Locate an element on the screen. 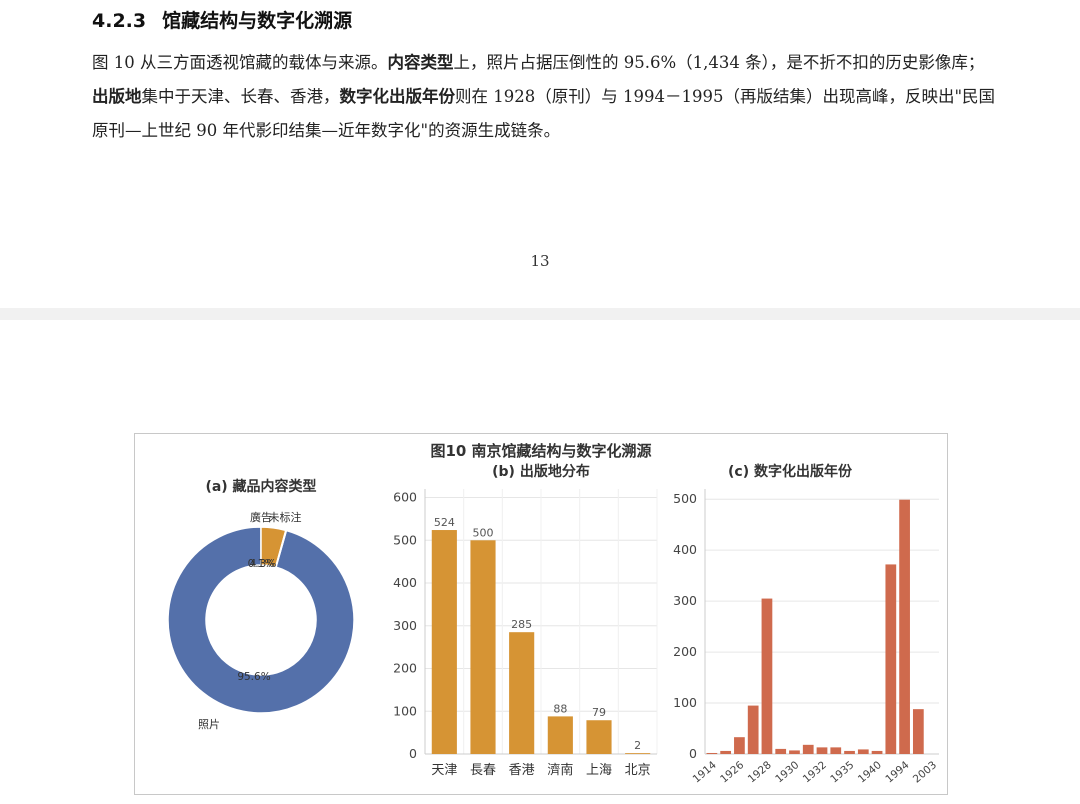 The image size is (1080, 804). x-tick-label: 天津 is located at coordinates (444, 770).